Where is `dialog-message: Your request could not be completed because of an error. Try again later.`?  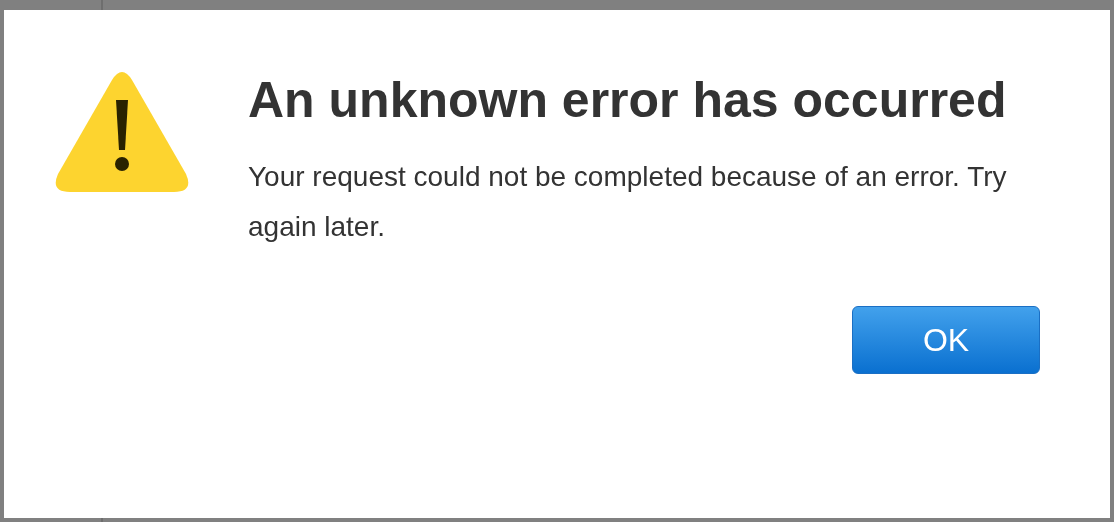 dialog-message: Your request could not be completed because of an error. Try again later. is located at coordinates (628, 202).